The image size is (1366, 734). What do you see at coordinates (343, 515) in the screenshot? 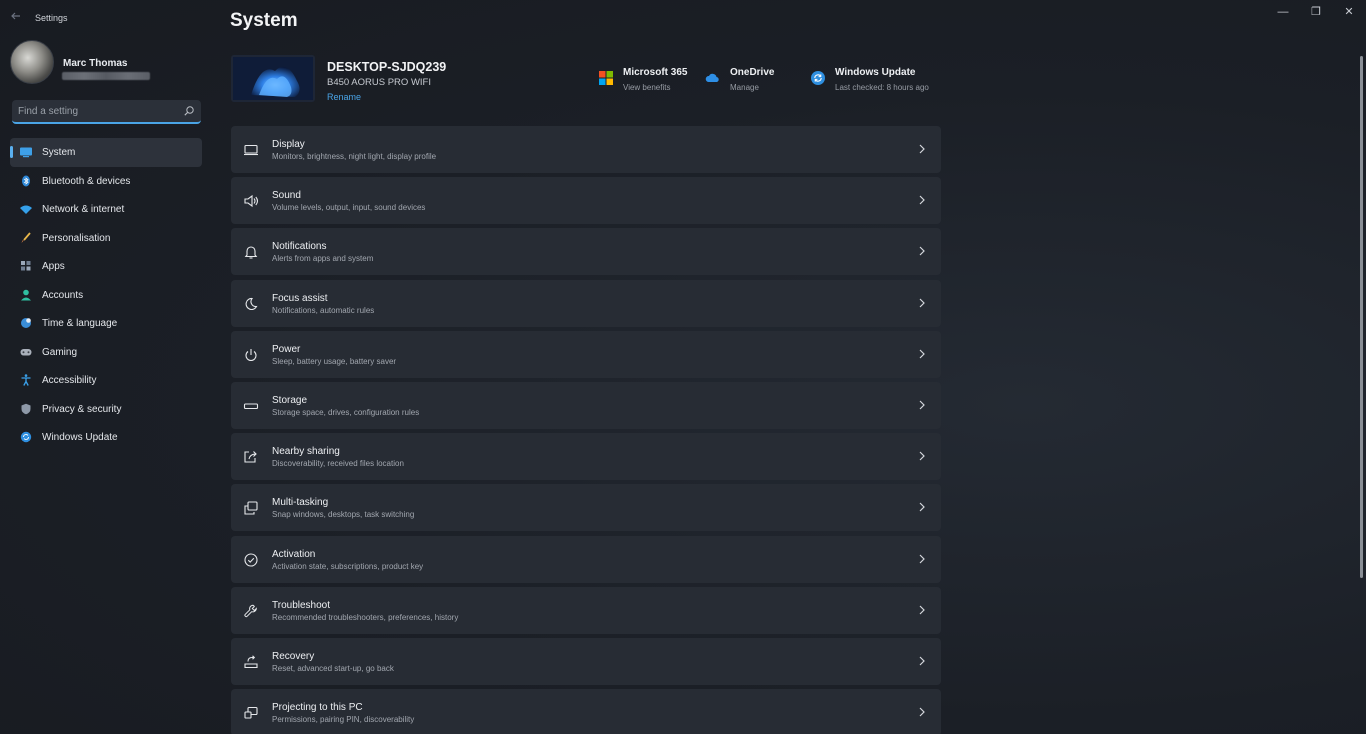
I see `card-subtitle: Snap windows, desktops, task switching` at bounding box center [343, 515].